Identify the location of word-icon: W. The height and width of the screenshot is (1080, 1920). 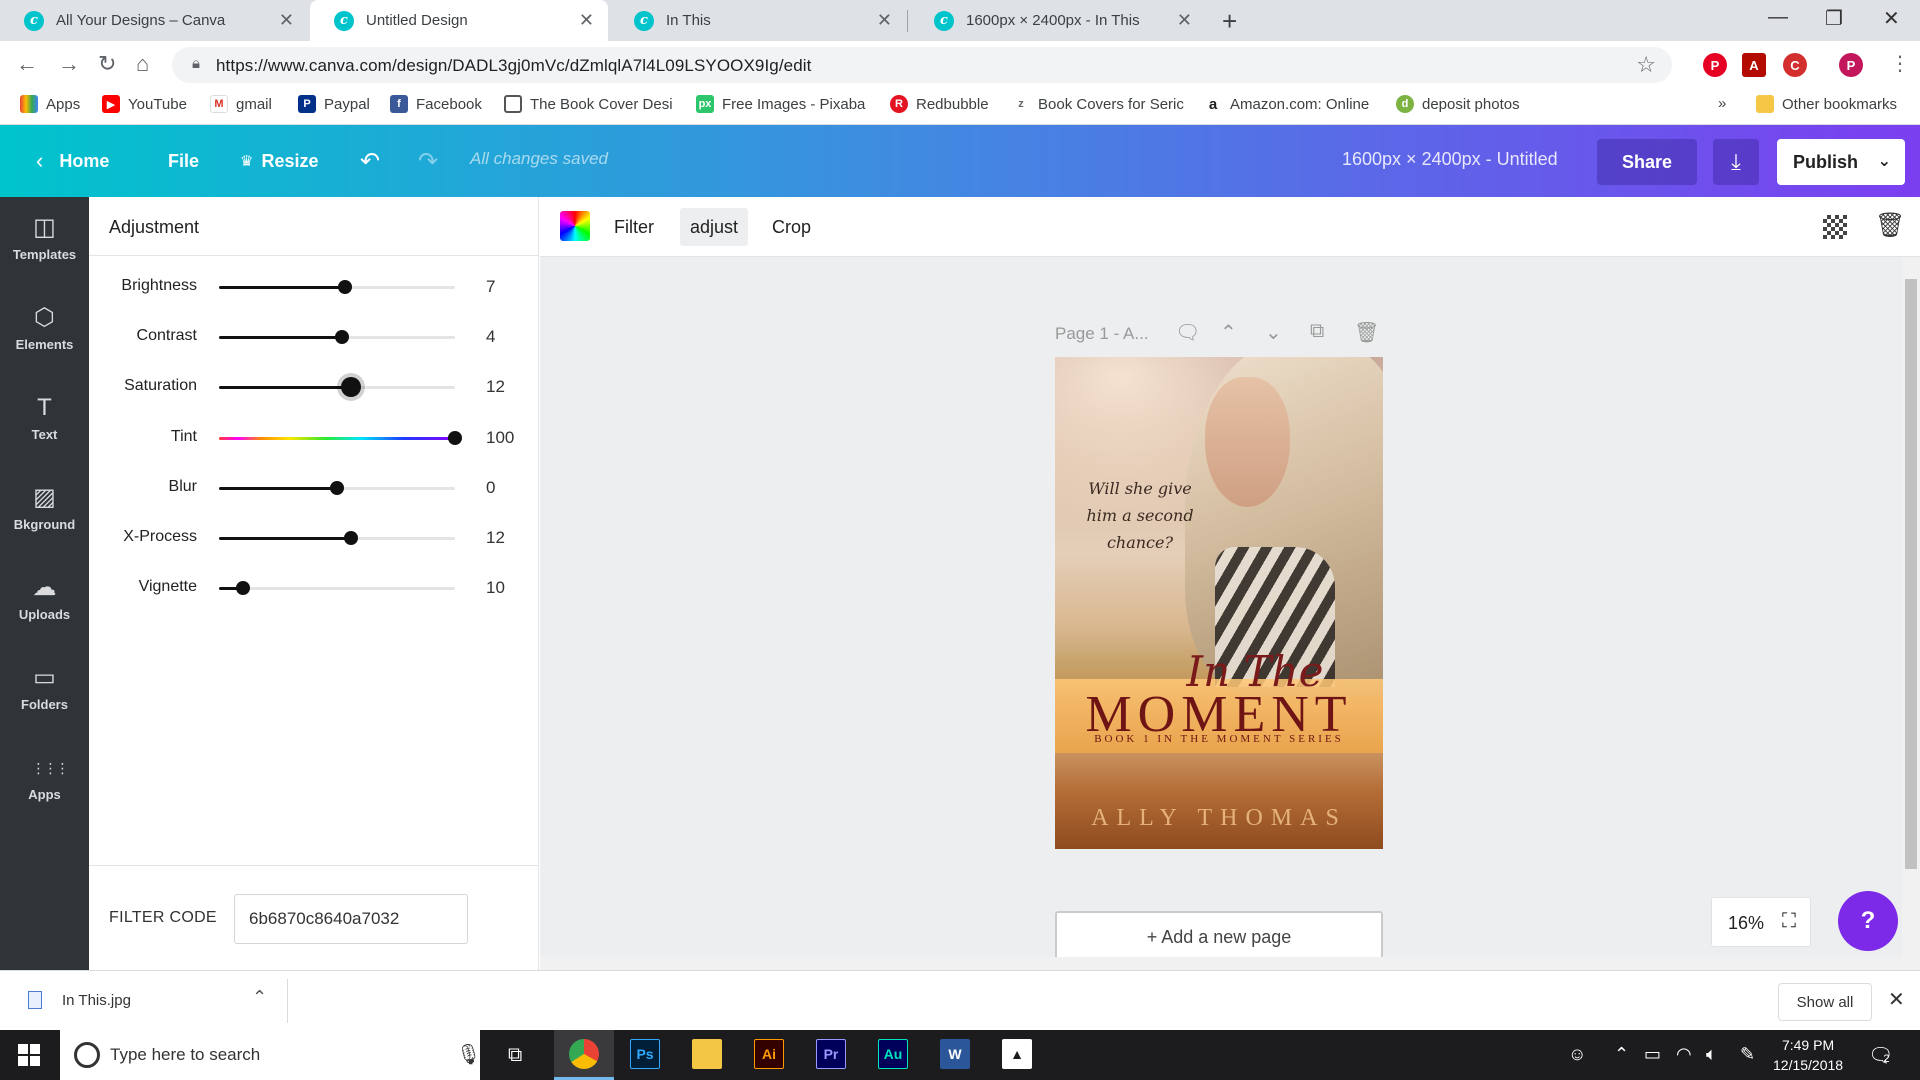
(955, 1054).